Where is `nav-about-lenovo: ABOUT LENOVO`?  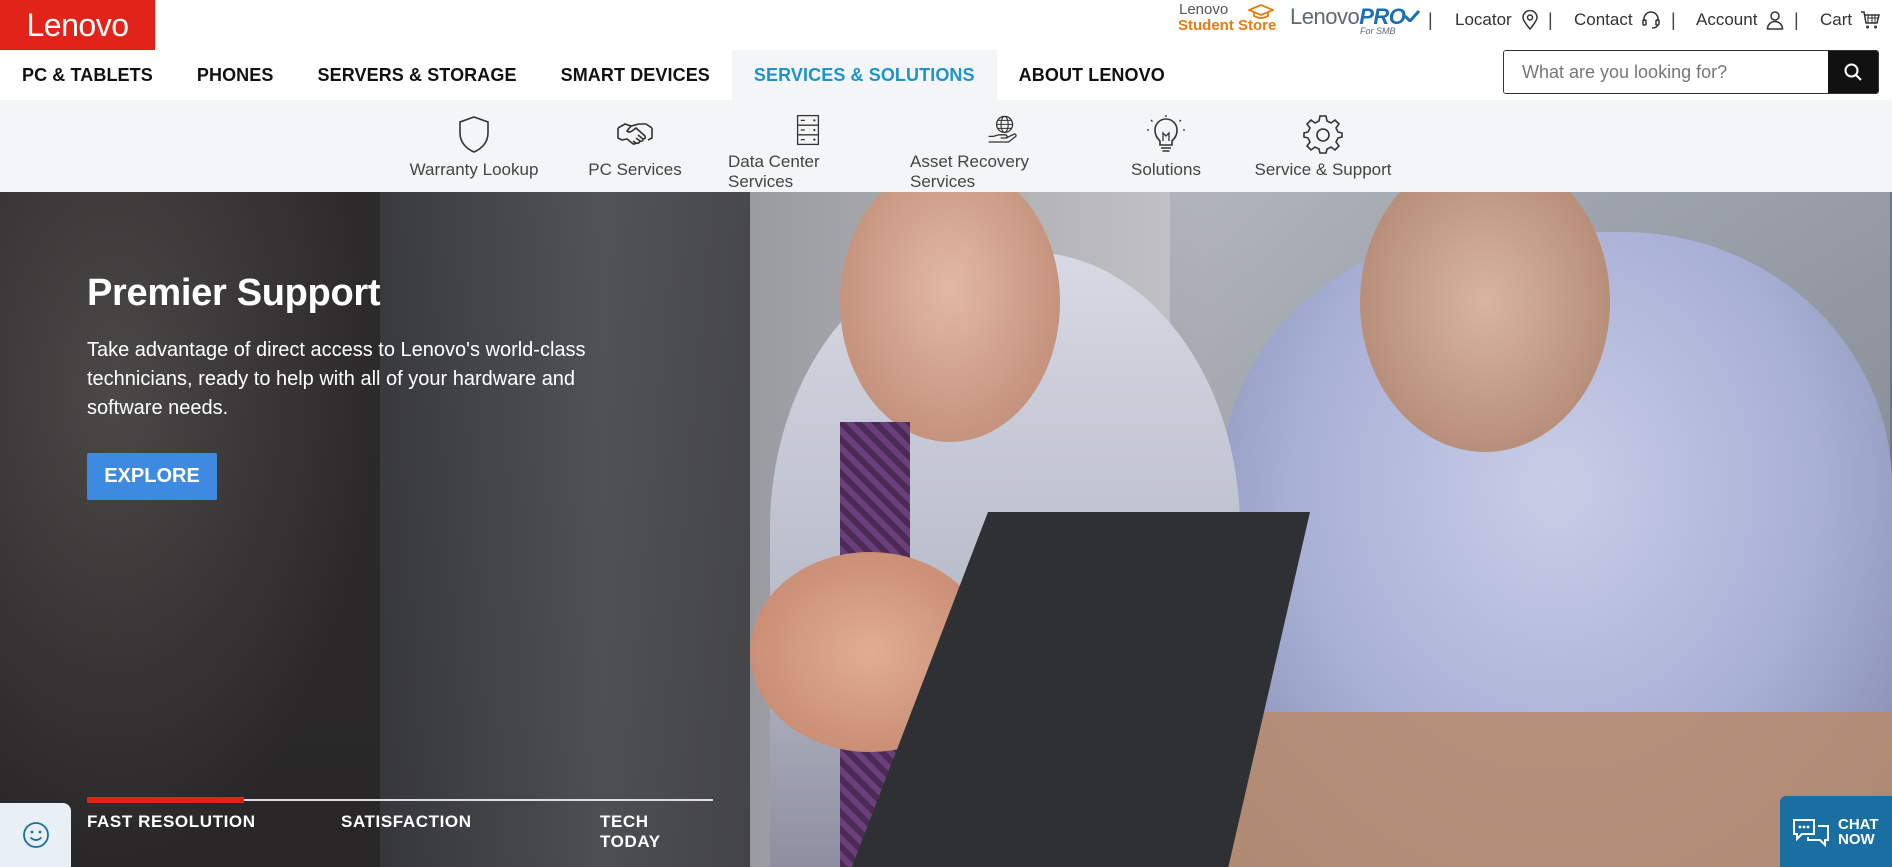 nav-about-lenovo: ABOUT LENOVO is located at coordinates (1092, 75).